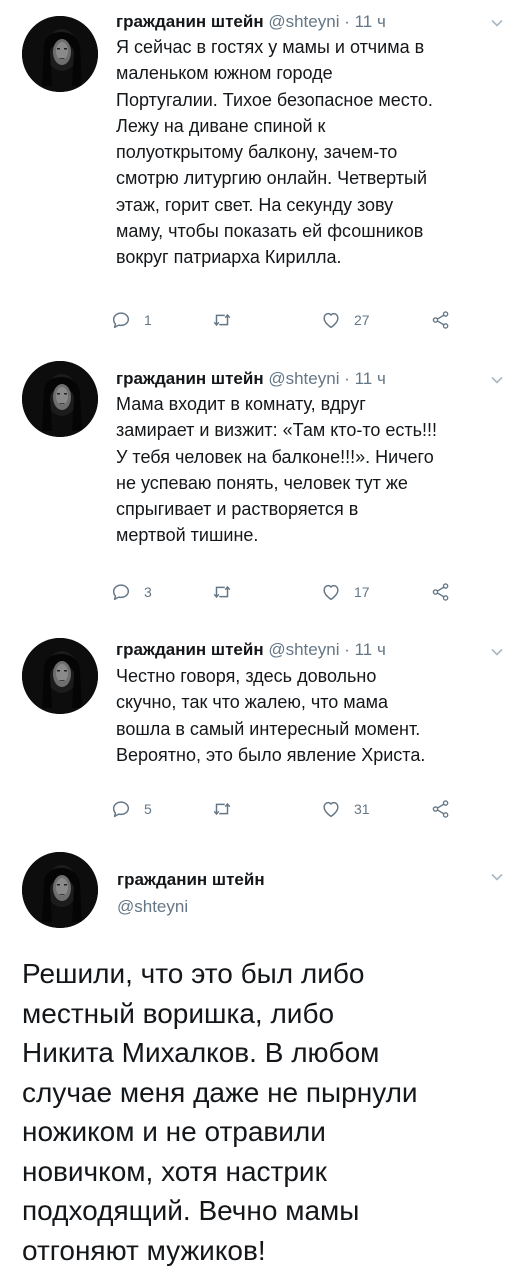 The height and width of the screenshot is (1278, 522). Describe the element at coordinates (362, 592) in the screenshot. I see `like-count: 17` at that location.